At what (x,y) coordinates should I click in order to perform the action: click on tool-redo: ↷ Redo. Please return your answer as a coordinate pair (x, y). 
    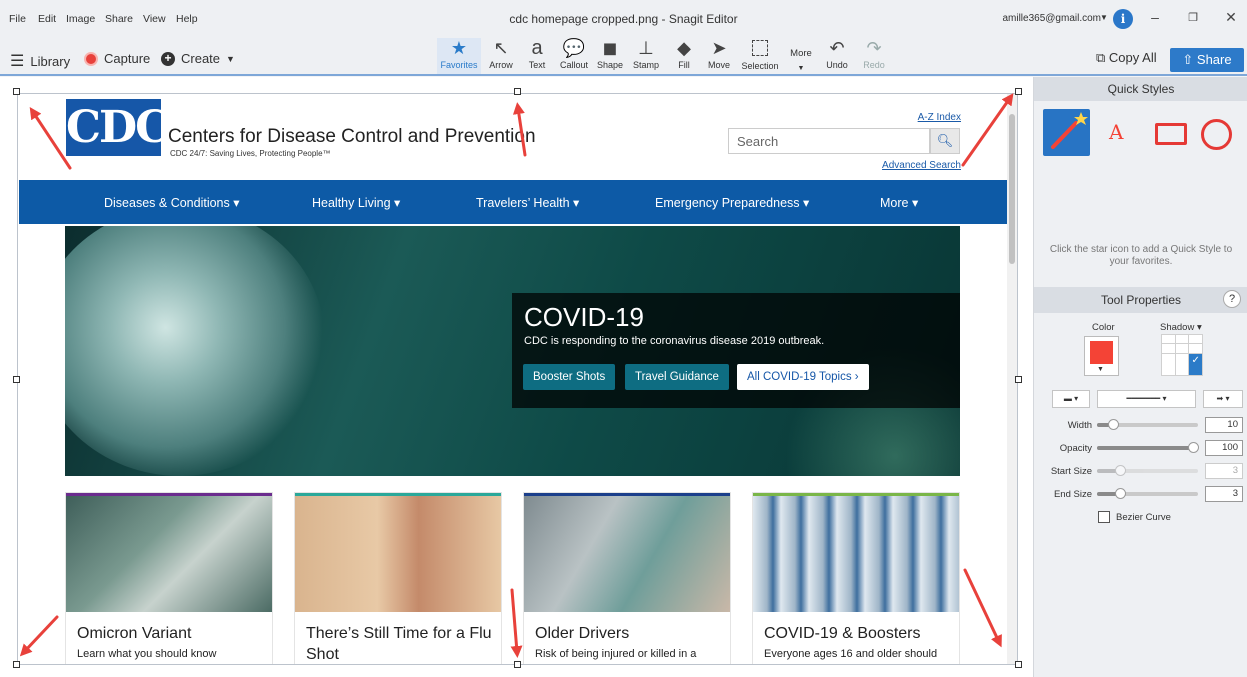
    Looking at the image, I should click on (874, 56).